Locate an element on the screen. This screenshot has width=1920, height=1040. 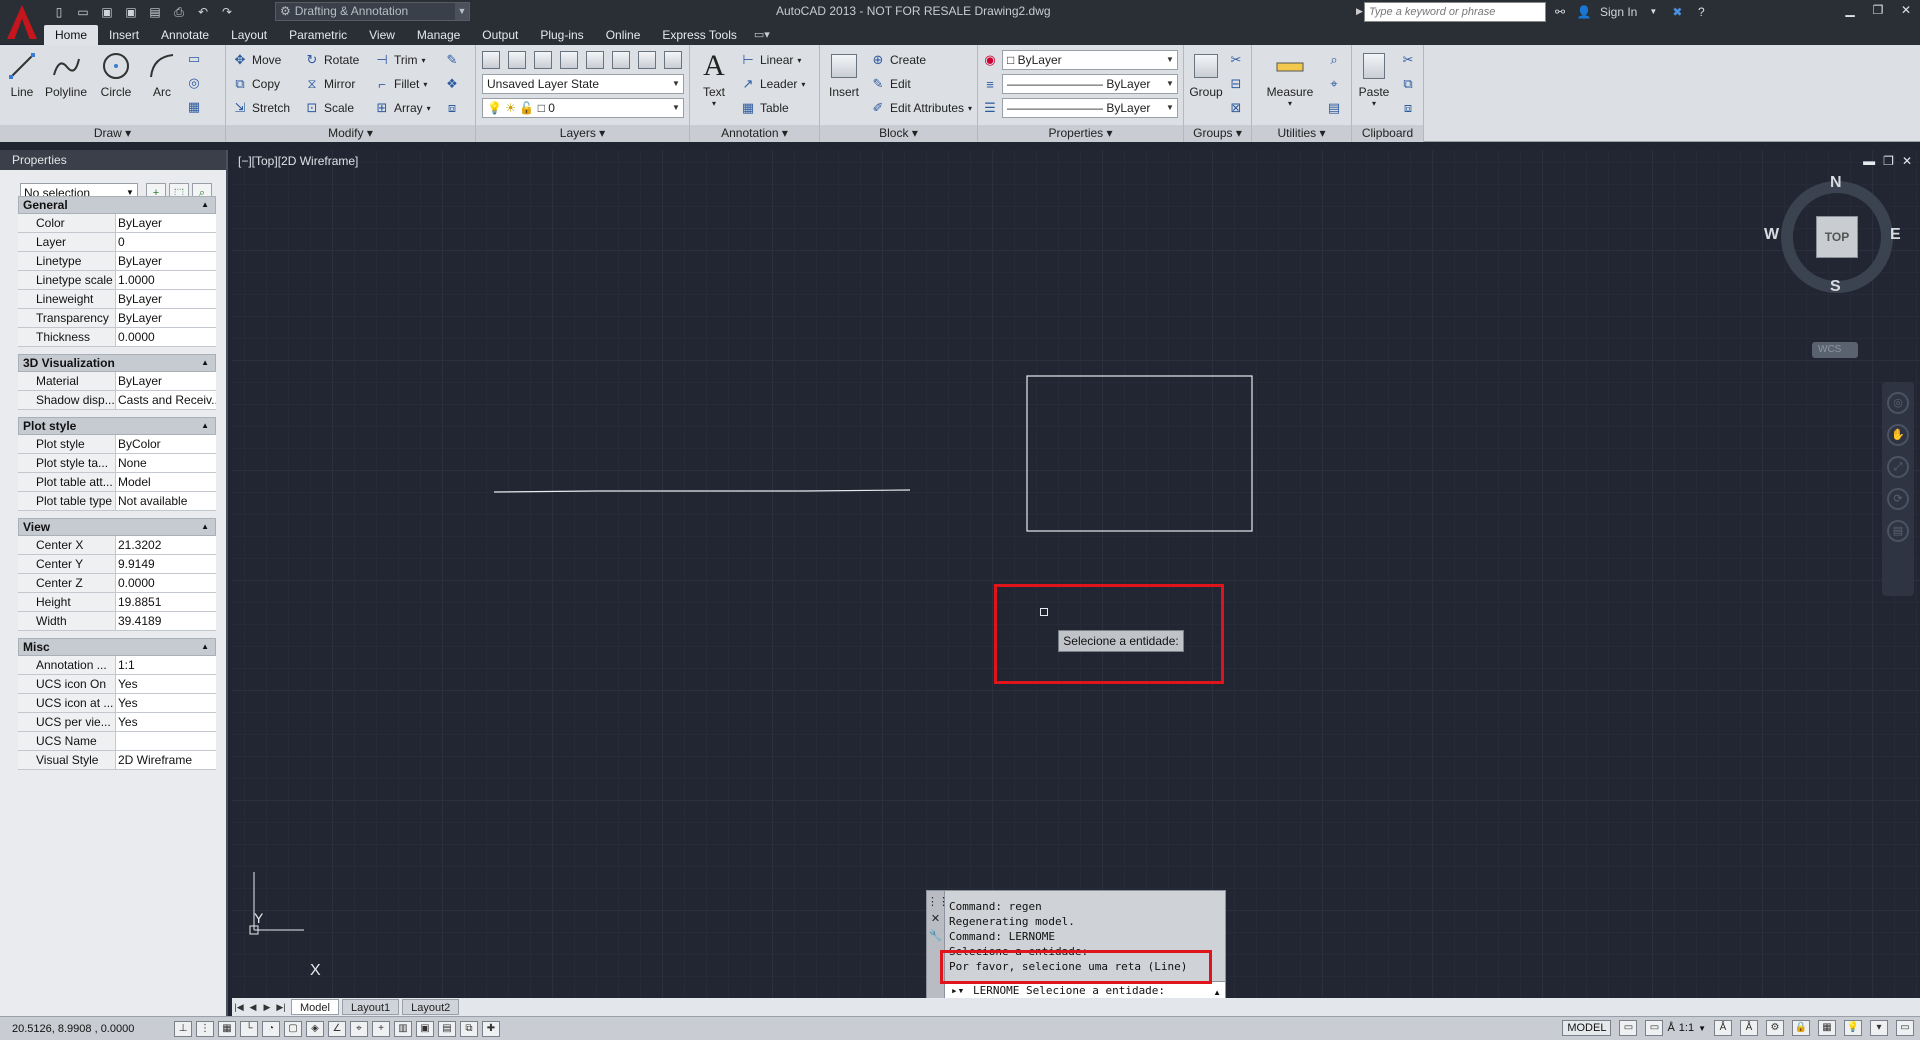
group-button: Group is located at coordinates (1206, 74).